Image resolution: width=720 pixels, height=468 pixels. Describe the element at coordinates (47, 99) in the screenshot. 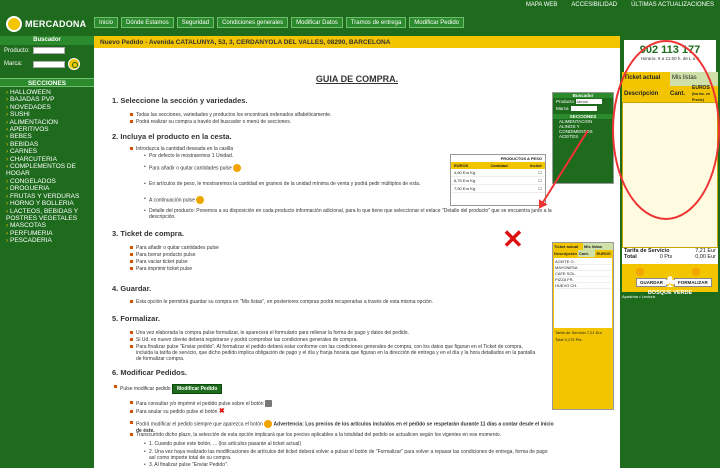

I see `section-item: BAJADAS PVP` at that location.